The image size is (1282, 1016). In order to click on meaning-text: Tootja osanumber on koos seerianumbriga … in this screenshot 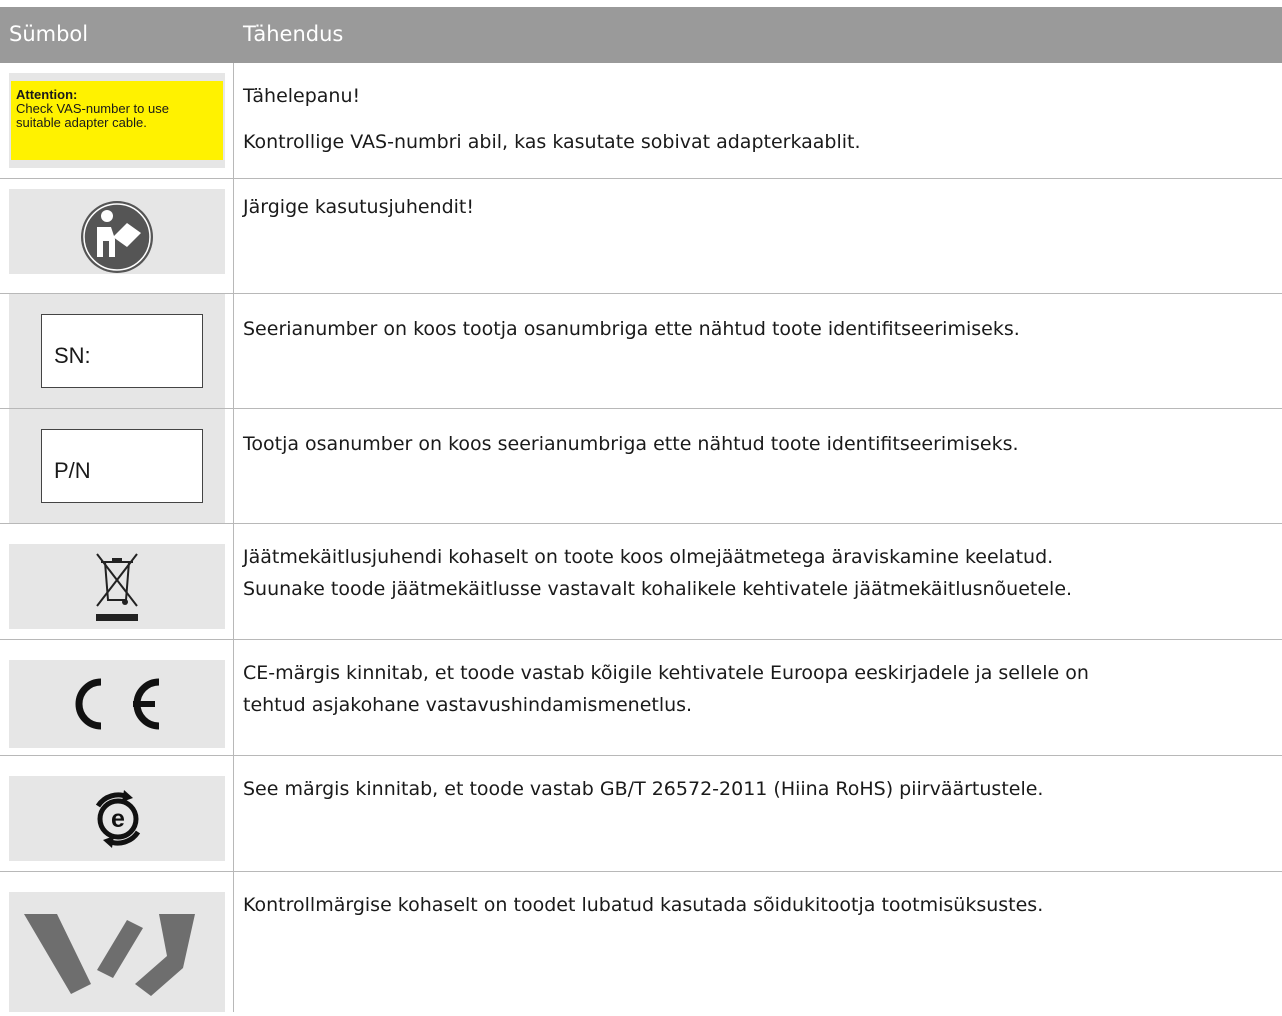, I will do `click(631, 444)`.